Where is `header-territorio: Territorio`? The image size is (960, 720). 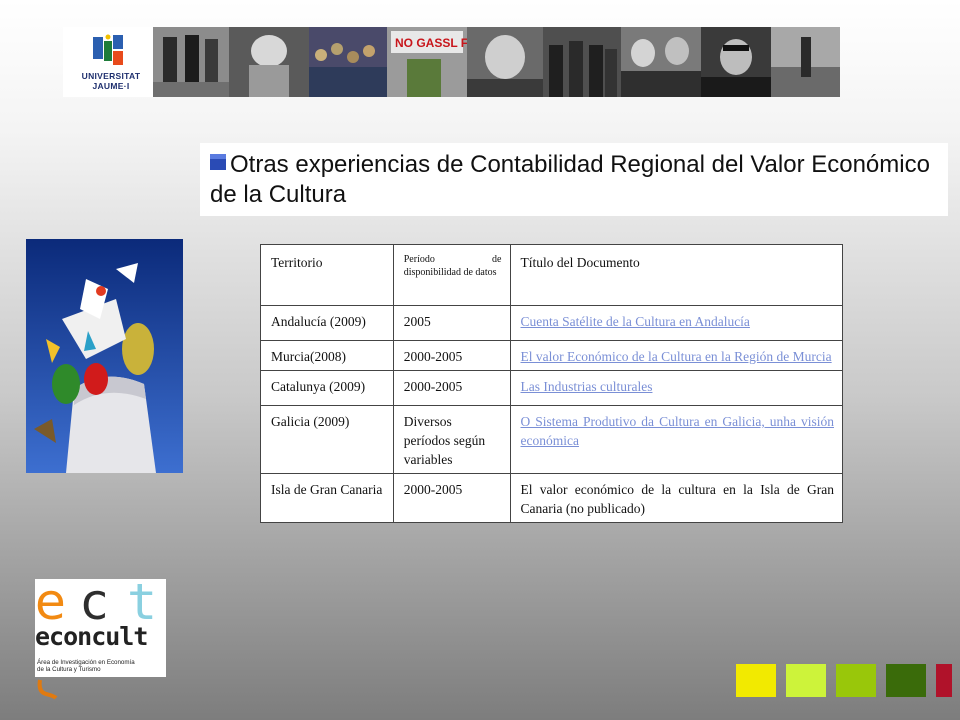
header-territorio: Territorio is located at coordinates (327, 275).